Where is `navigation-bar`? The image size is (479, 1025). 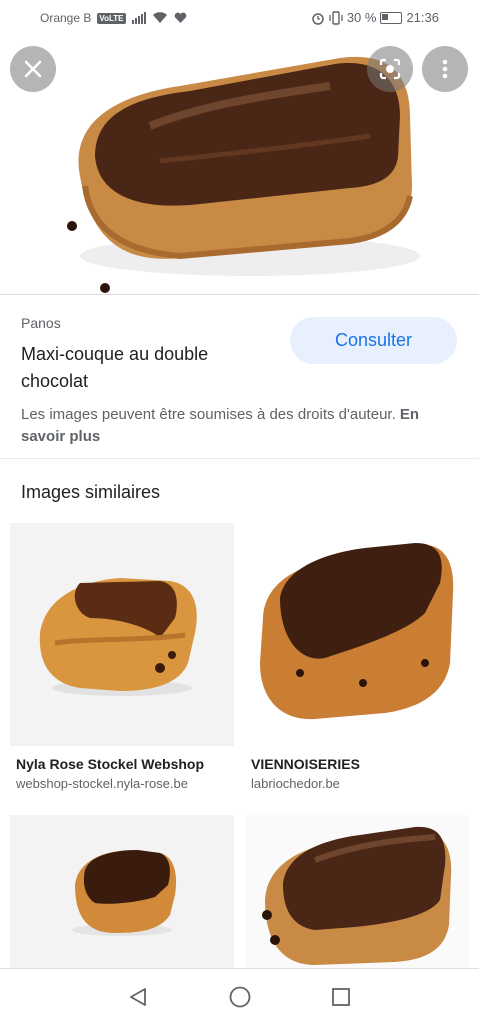
navigation-bar is located at coordinates (239, 996).